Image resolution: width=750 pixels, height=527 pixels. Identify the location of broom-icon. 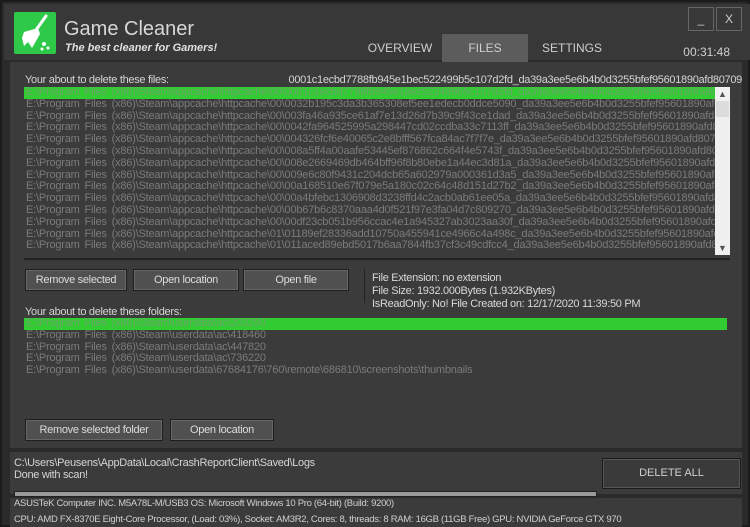
(35, 33).